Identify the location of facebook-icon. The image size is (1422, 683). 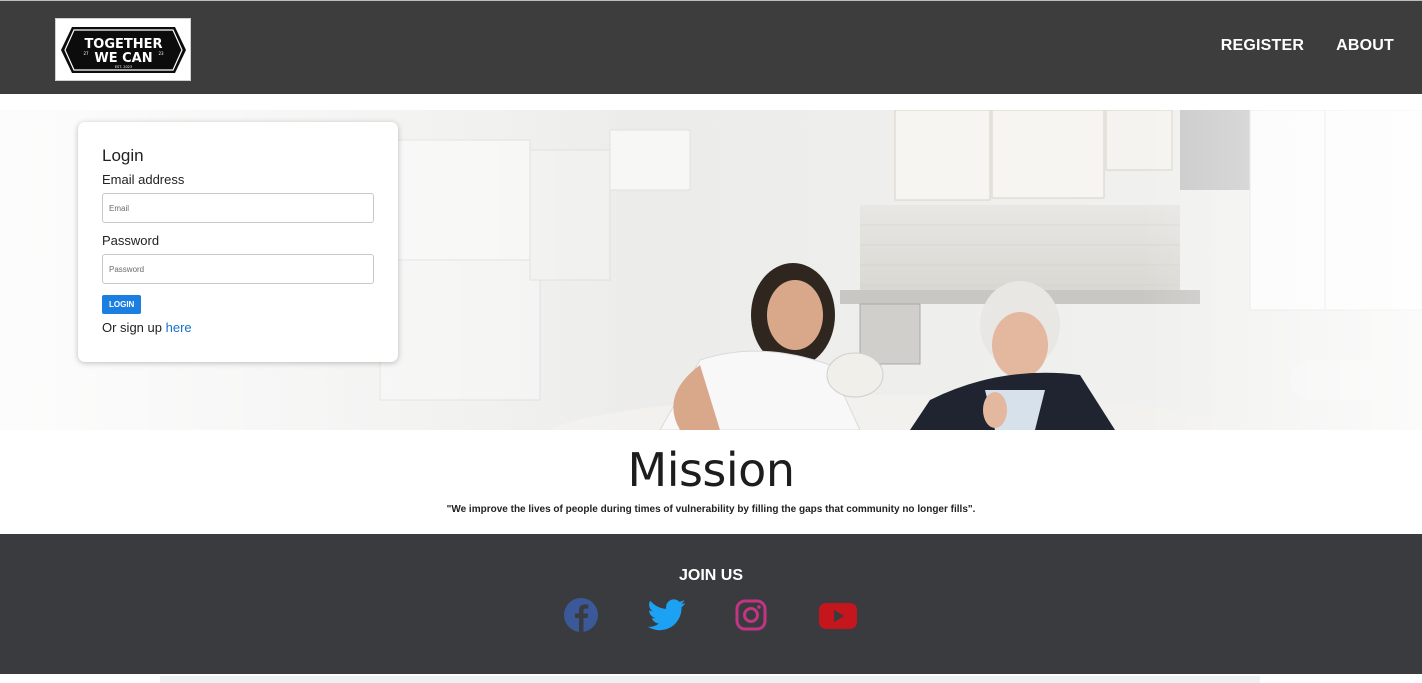
(581, 615).